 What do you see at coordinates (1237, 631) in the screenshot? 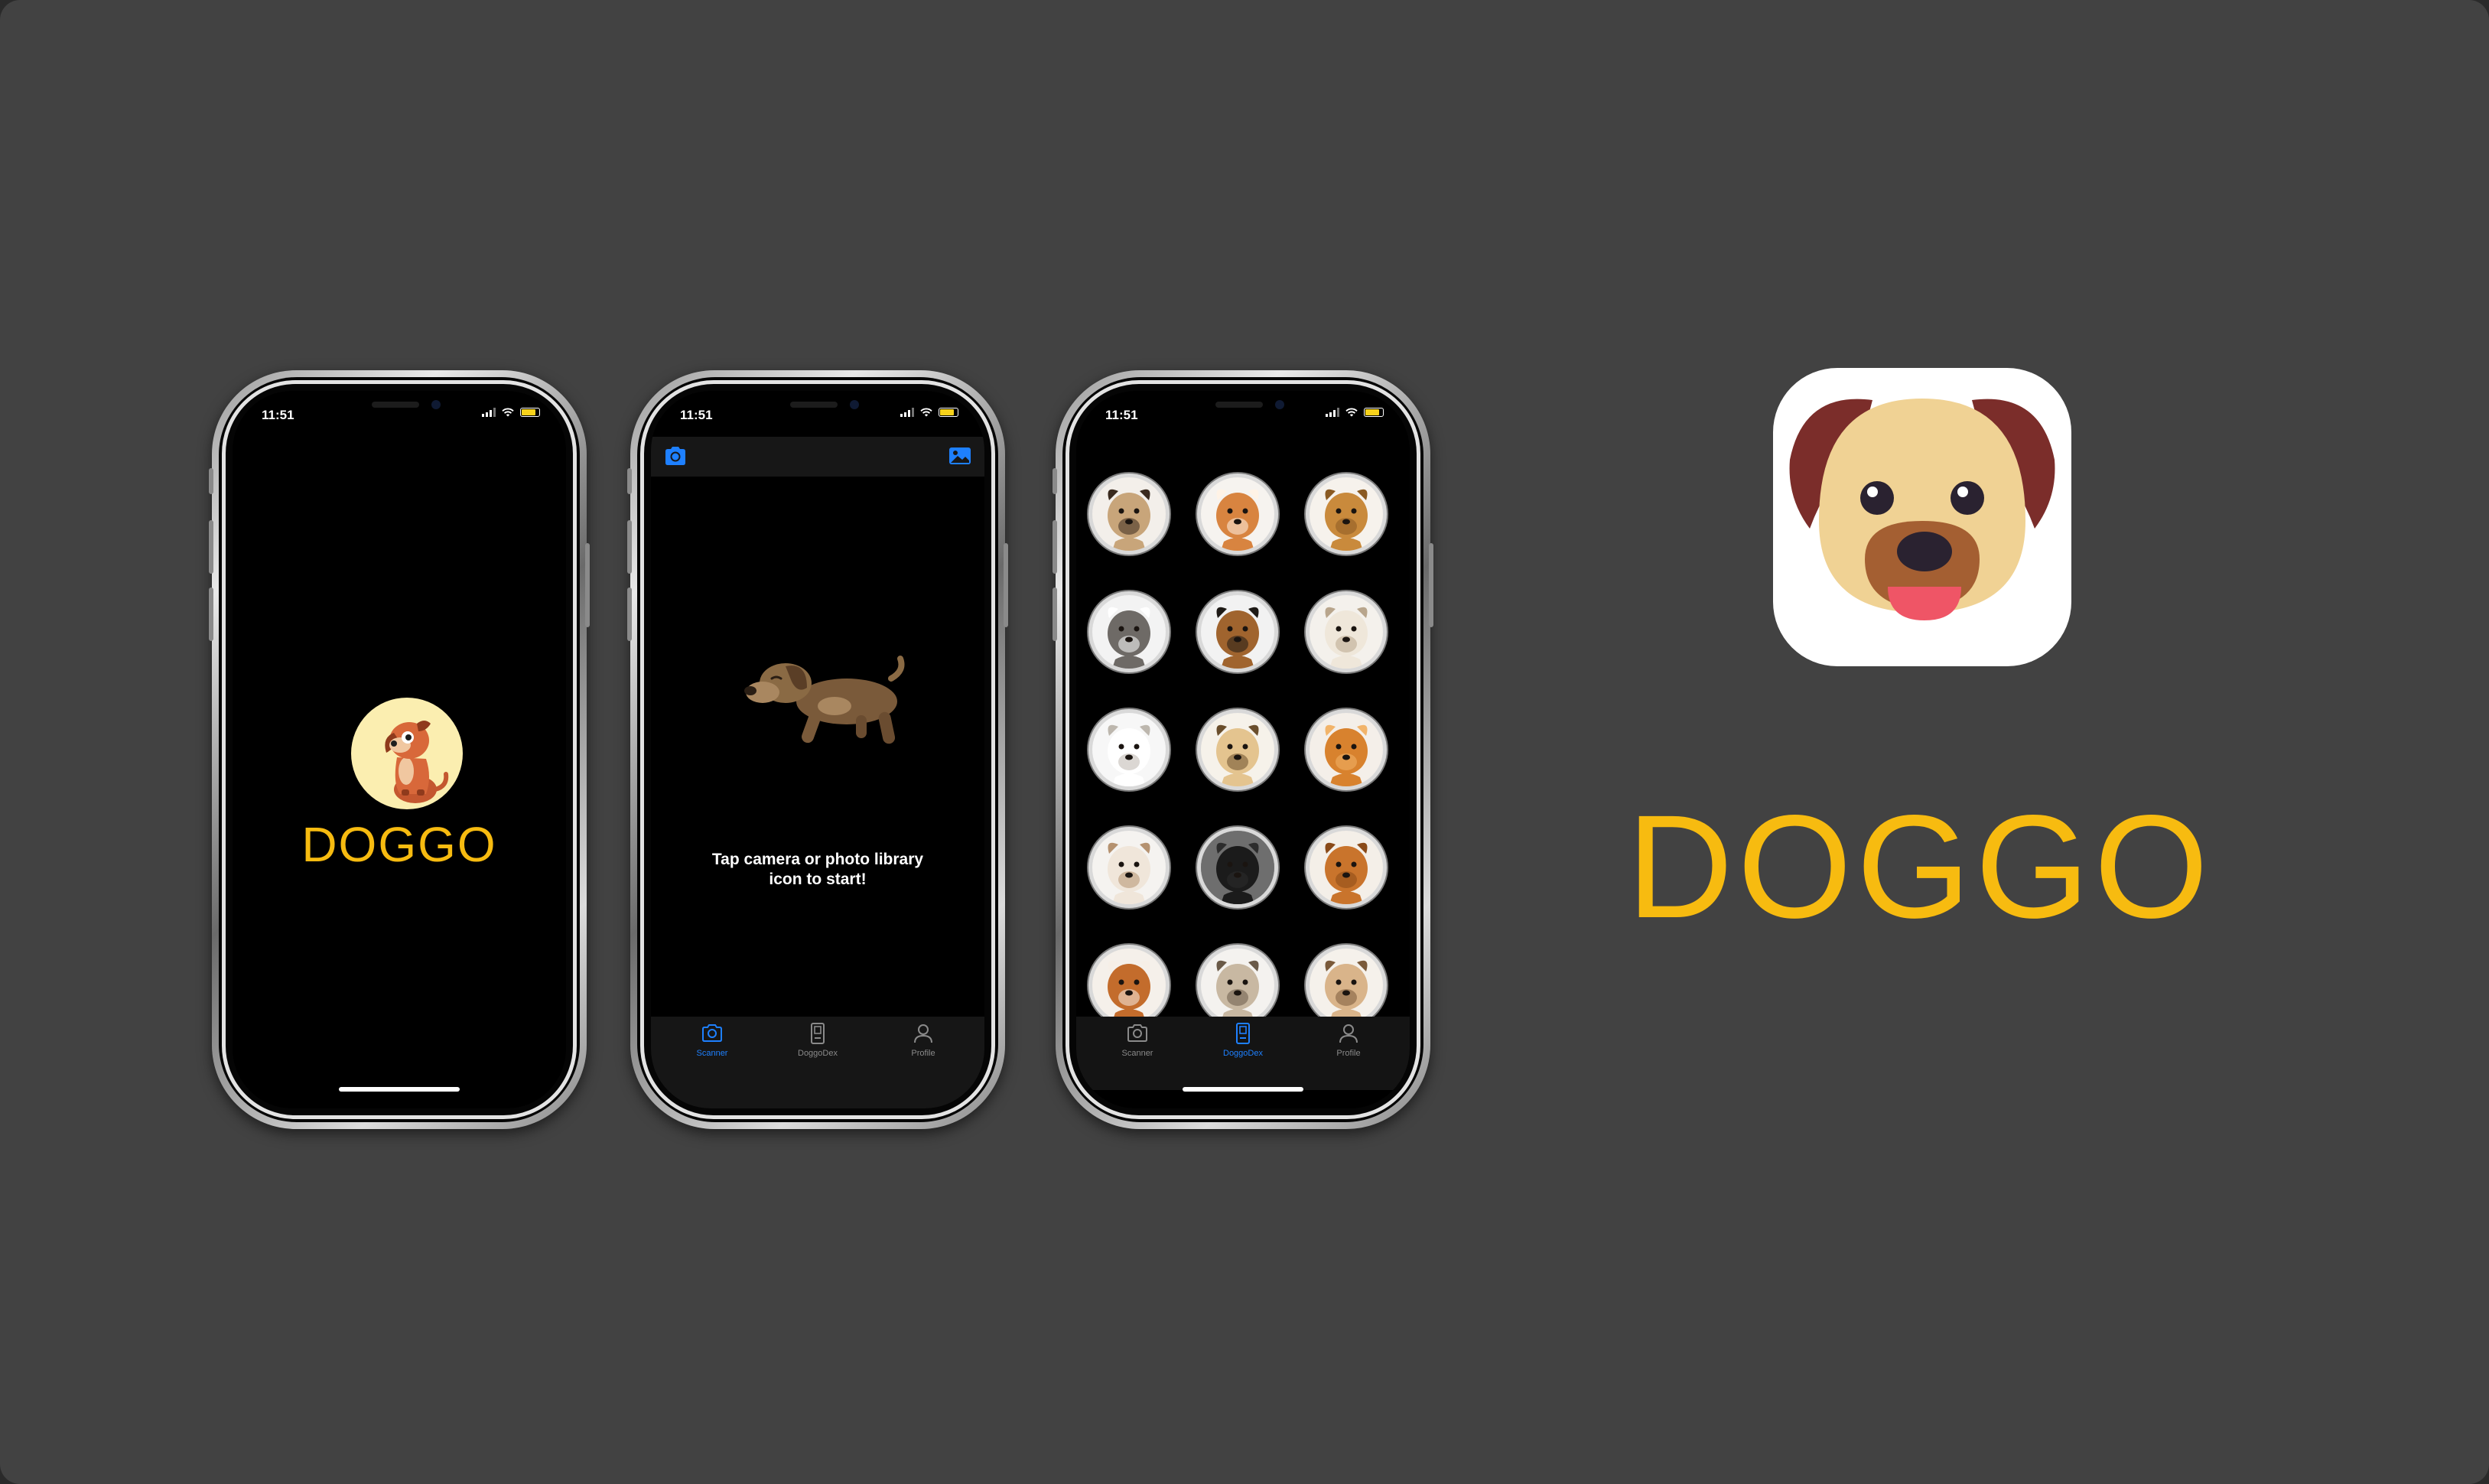
I see `breed-german-shepherd` at bounding box center [1237, 631].